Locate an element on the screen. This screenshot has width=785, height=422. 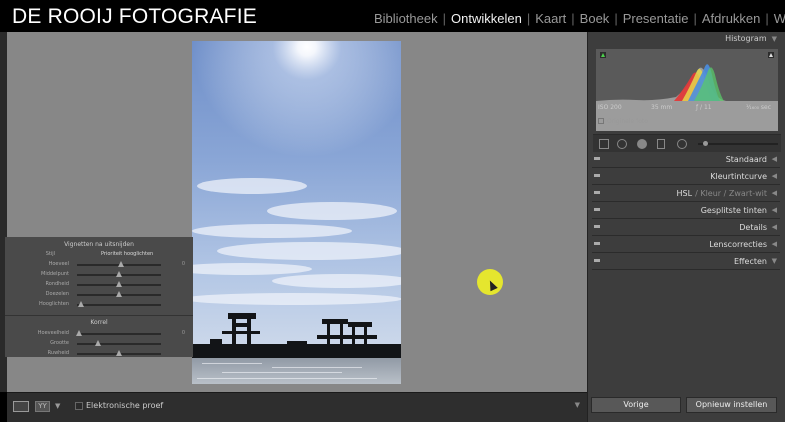
before-after-button: YY is located at coordinates (42, 406).